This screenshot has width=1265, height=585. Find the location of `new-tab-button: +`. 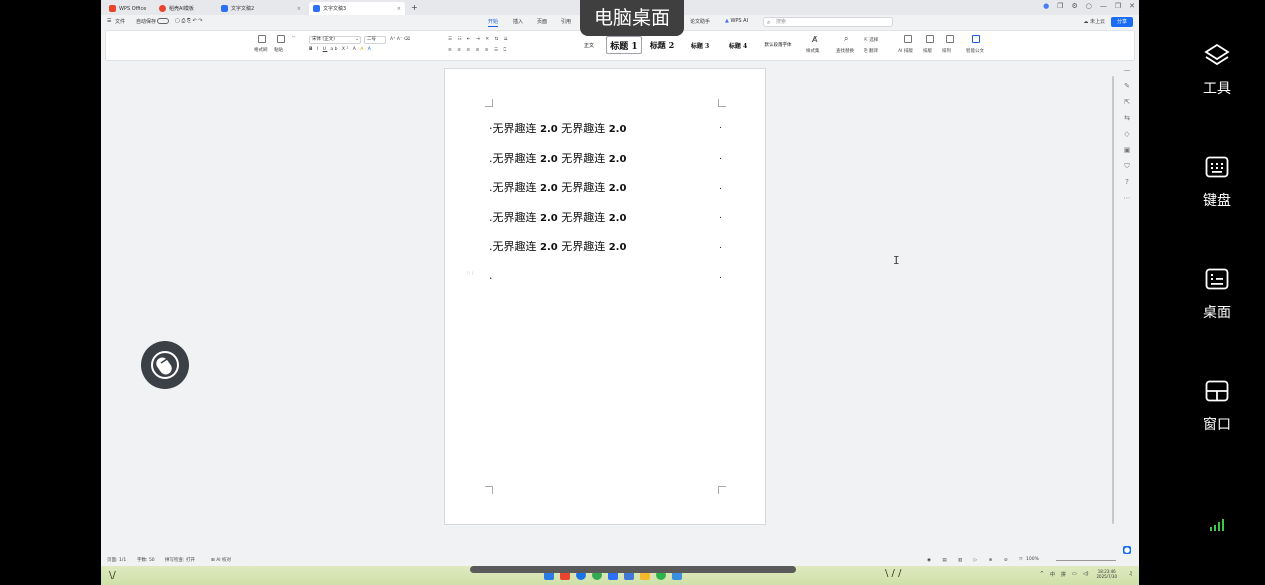

new-tab-button: + is located at coordinates (414, 7).